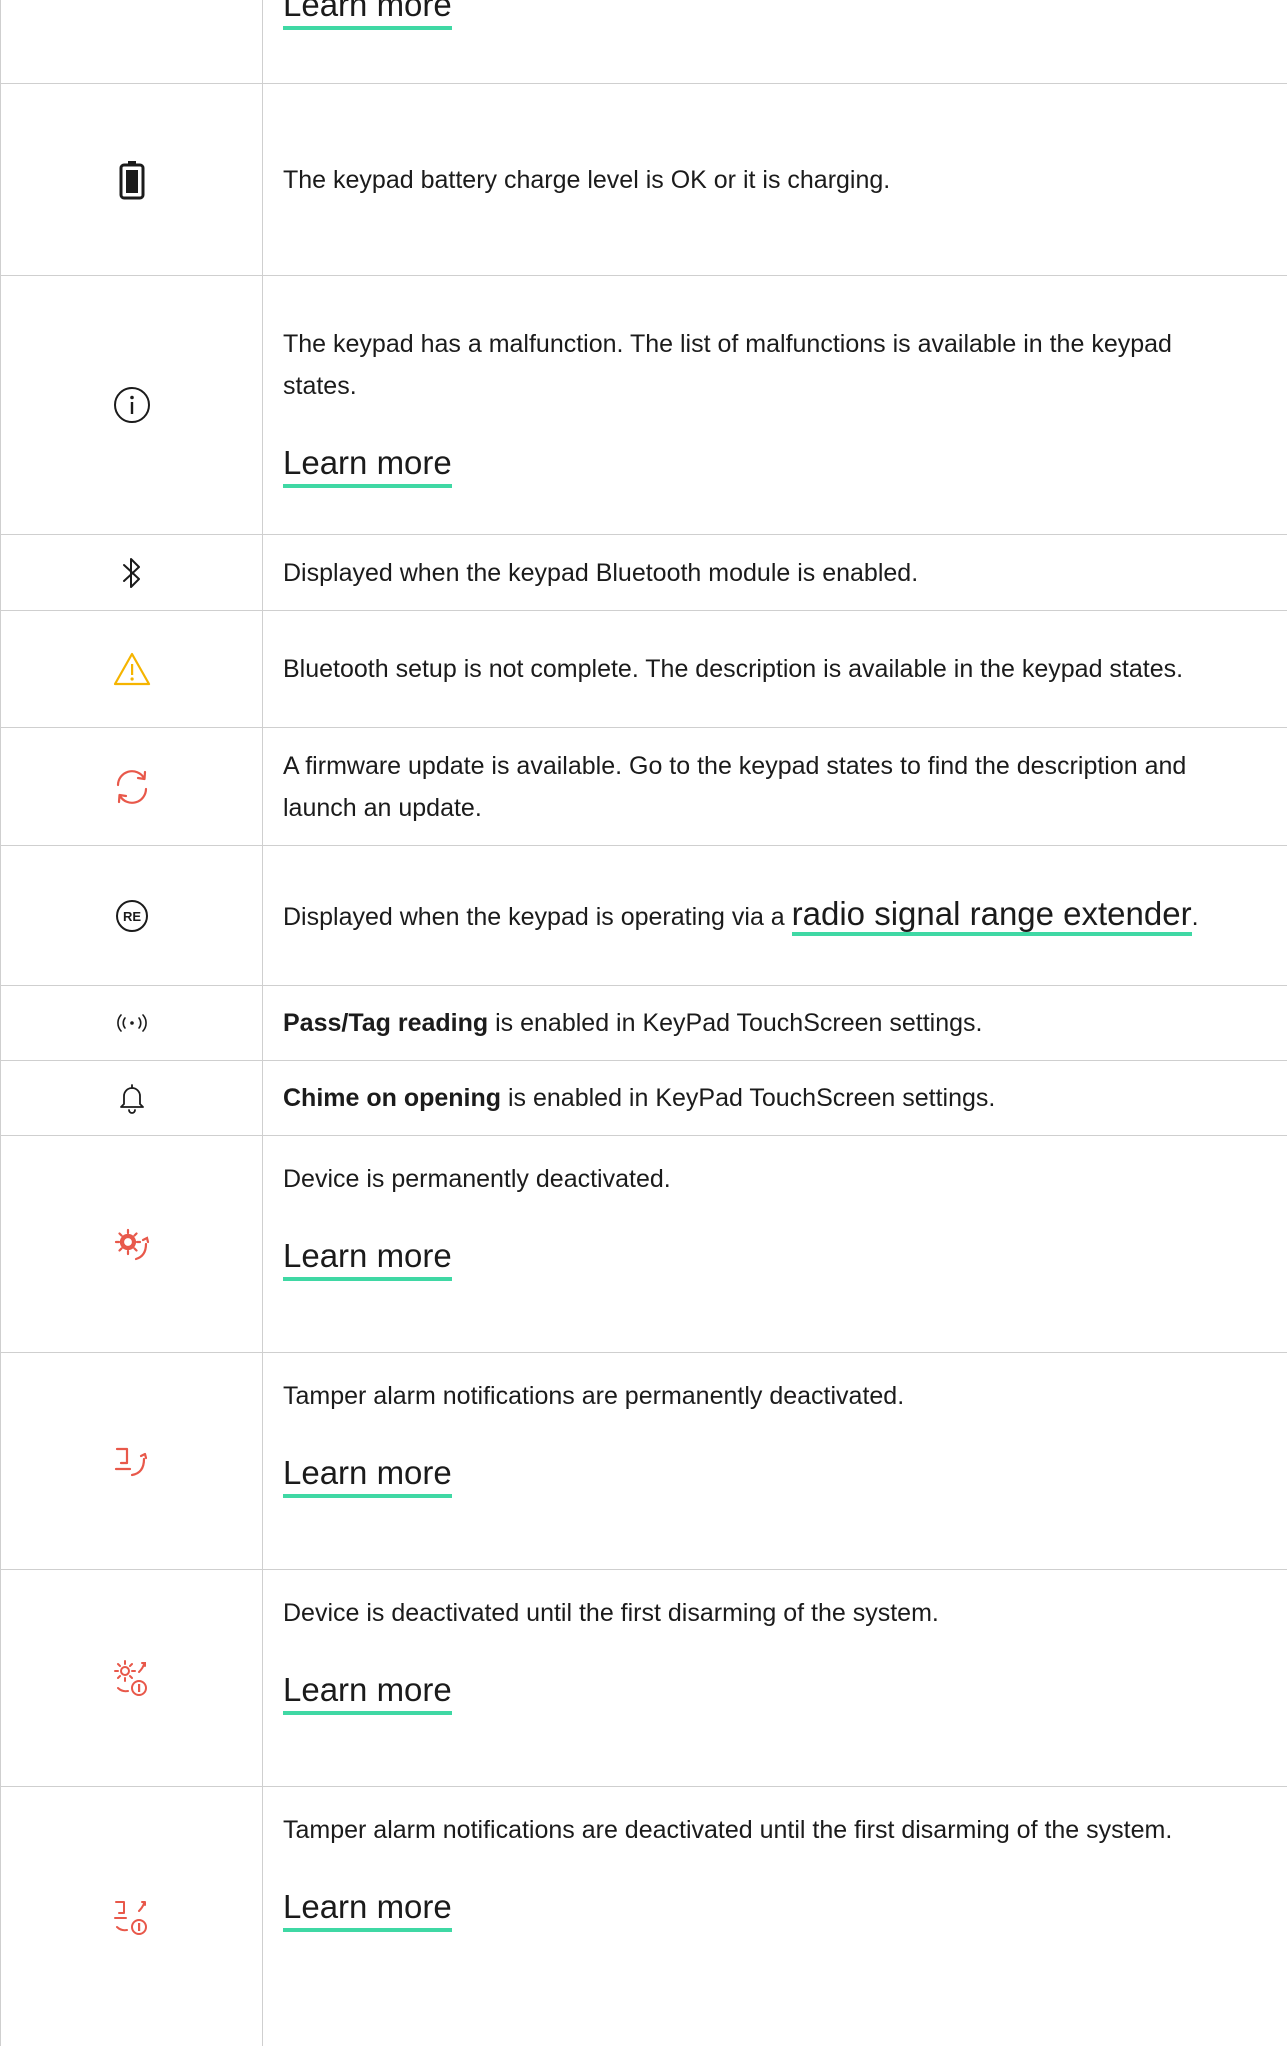 This screenshot has height=2046, width=1287. I want to click on update-icon, so click(132, 787).